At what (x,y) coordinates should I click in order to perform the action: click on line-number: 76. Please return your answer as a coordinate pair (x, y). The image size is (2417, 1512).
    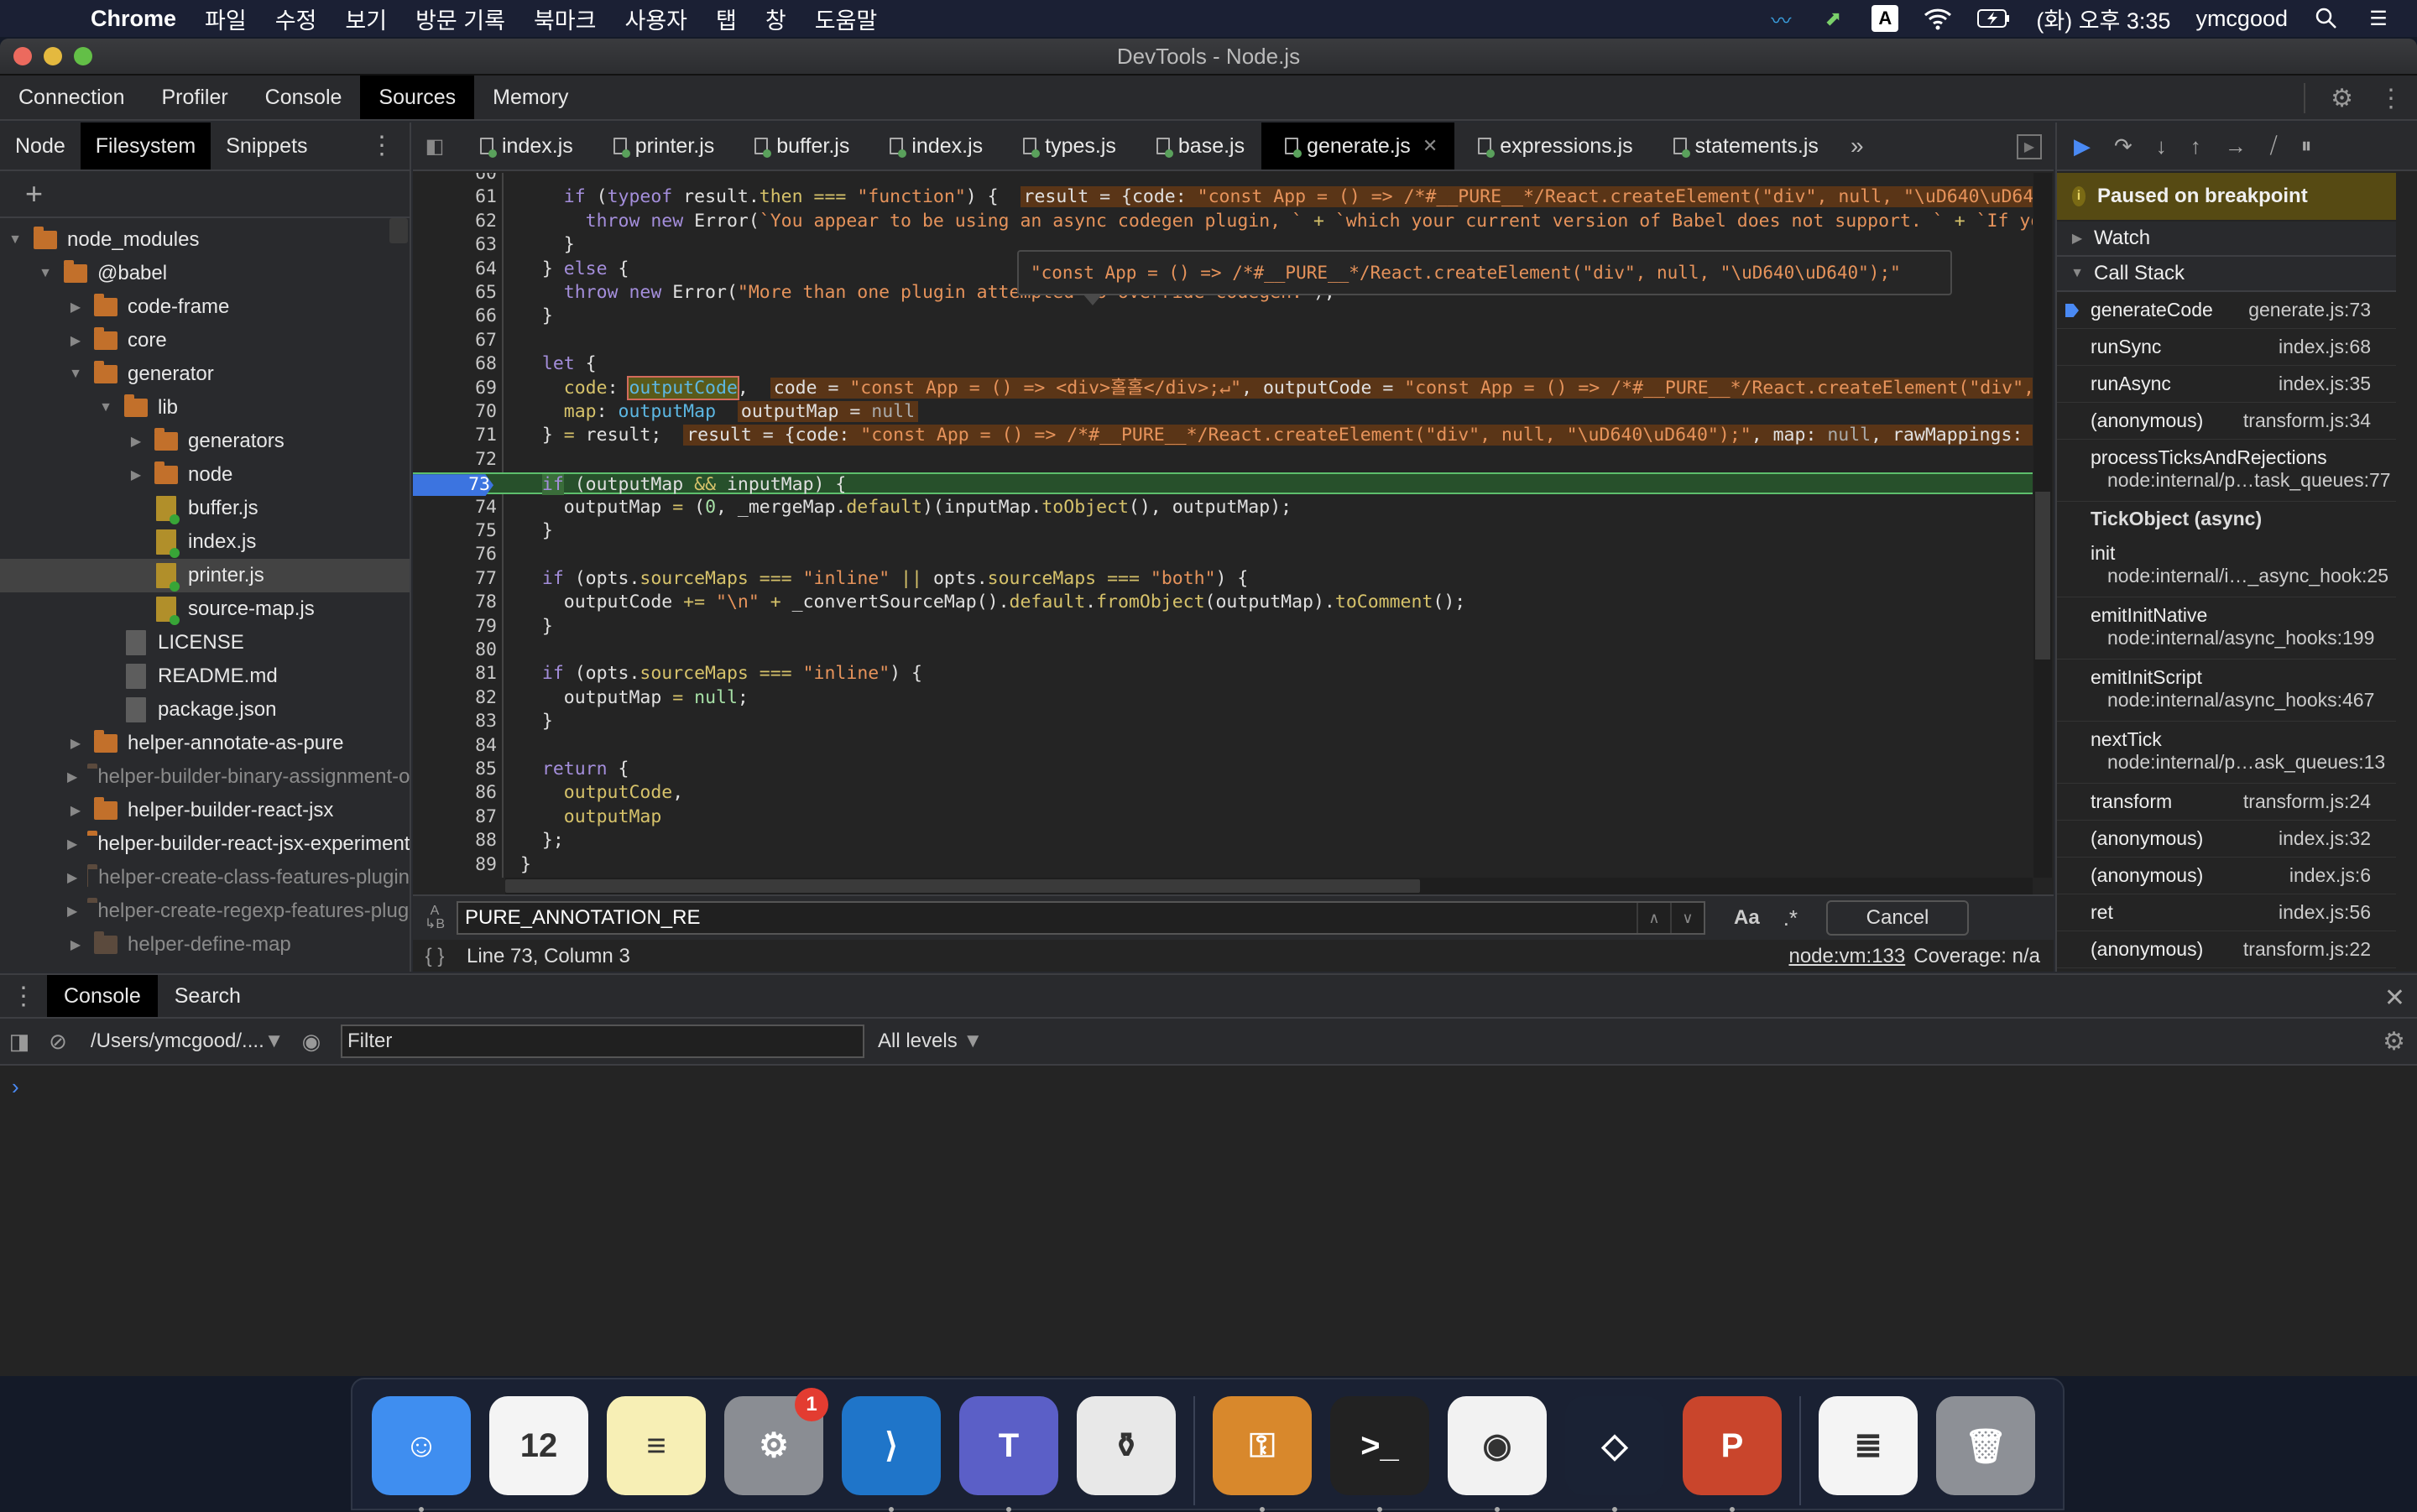
    Looking at the image, I should click on (455, 555).